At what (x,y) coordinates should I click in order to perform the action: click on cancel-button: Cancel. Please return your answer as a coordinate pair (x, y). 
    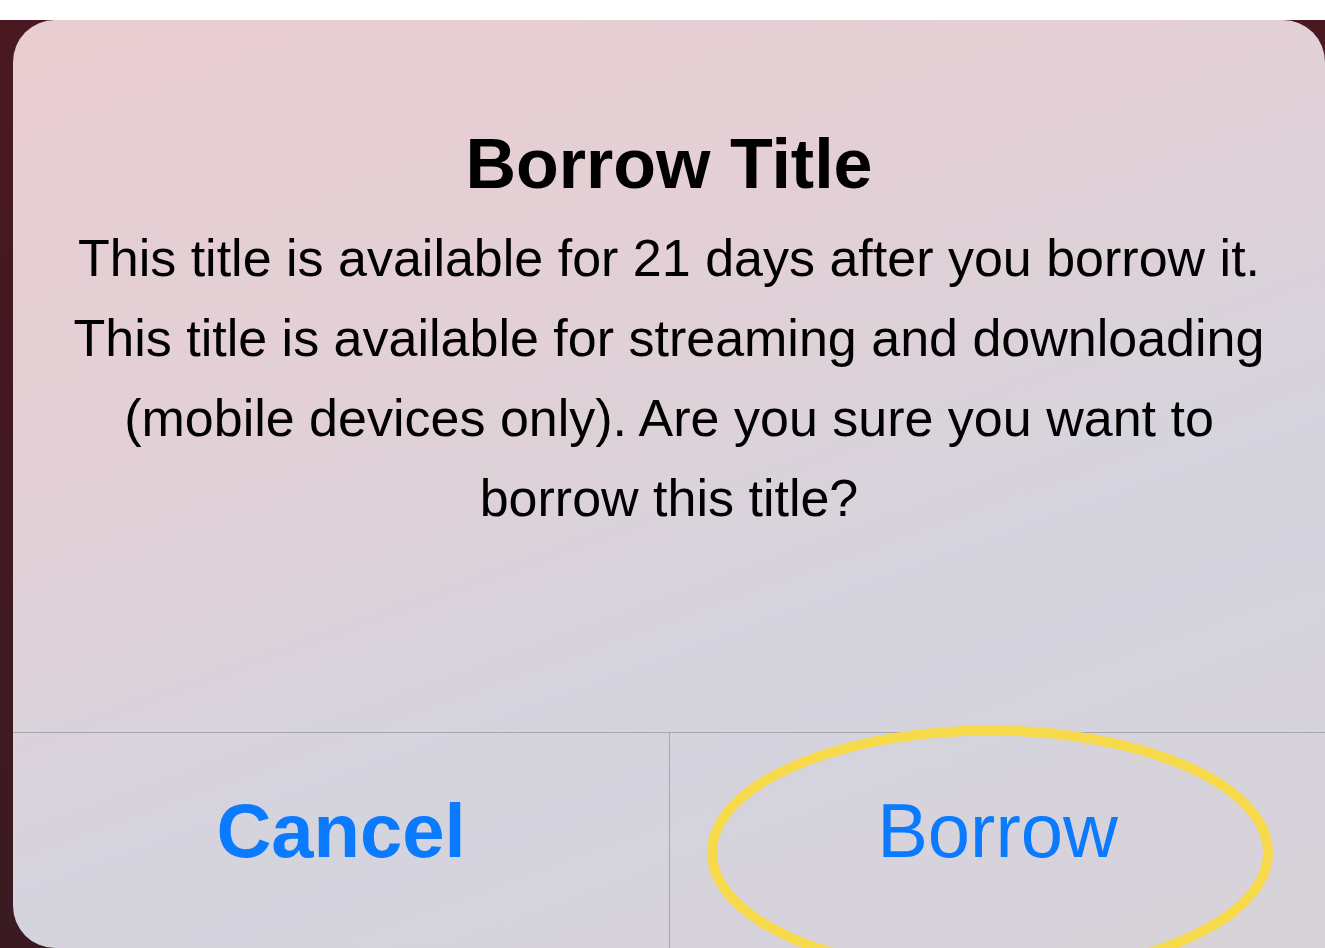
    Looking at the image, I should click on (341, 840).